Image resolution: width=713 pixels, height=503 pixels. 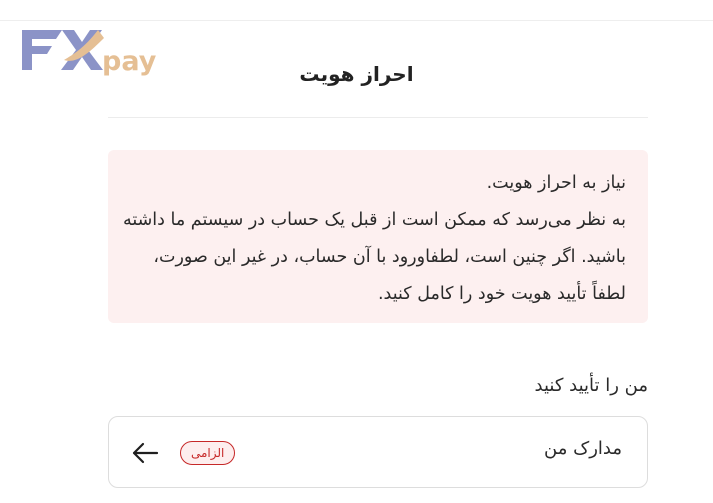 What do you see at coordinates (556, 183) in the screenshot?
I see `alert-title: نیاز به احراز هویت.` at bounding box center [556, 183].